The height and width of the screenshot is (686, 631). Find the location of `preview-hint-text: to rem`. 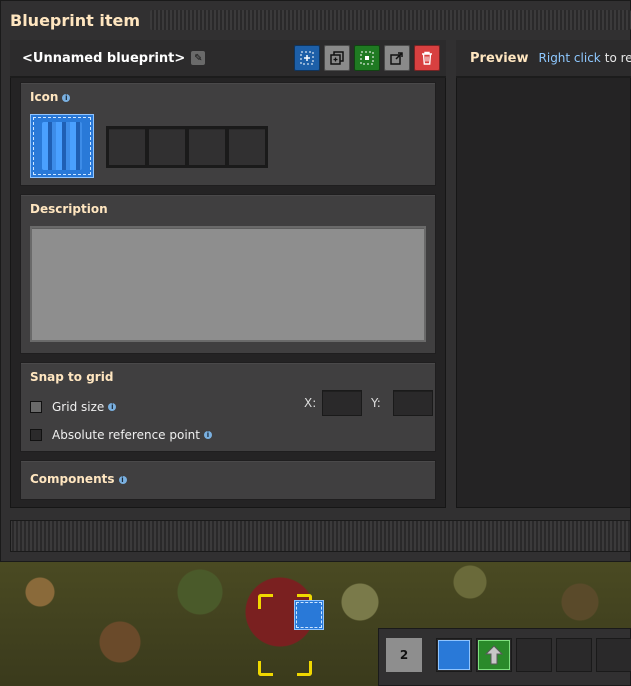

preview-hint-text: to rem is located at coordinates (617, 58).